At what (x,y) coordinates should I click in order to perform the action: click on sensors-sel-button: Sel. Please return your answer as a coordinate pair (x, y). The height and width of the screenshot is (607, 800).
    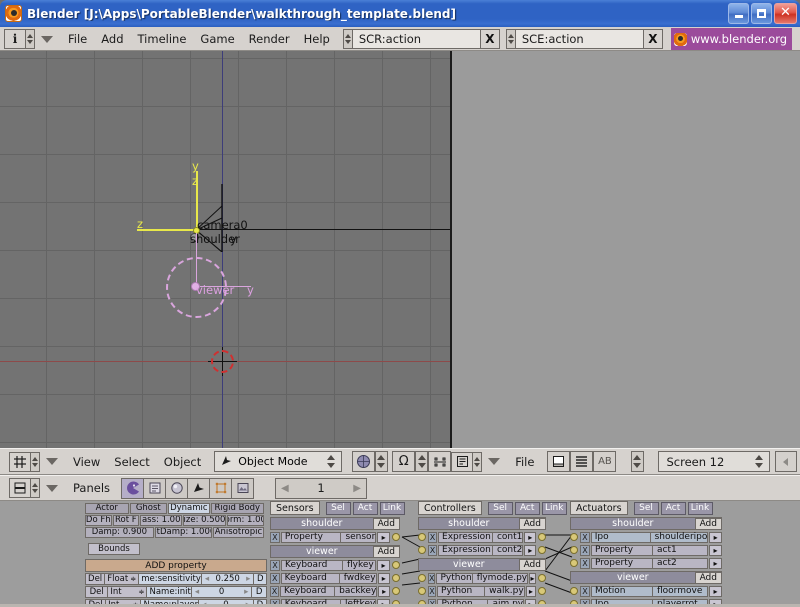
    Looking at the image, I should click on (338, 508).